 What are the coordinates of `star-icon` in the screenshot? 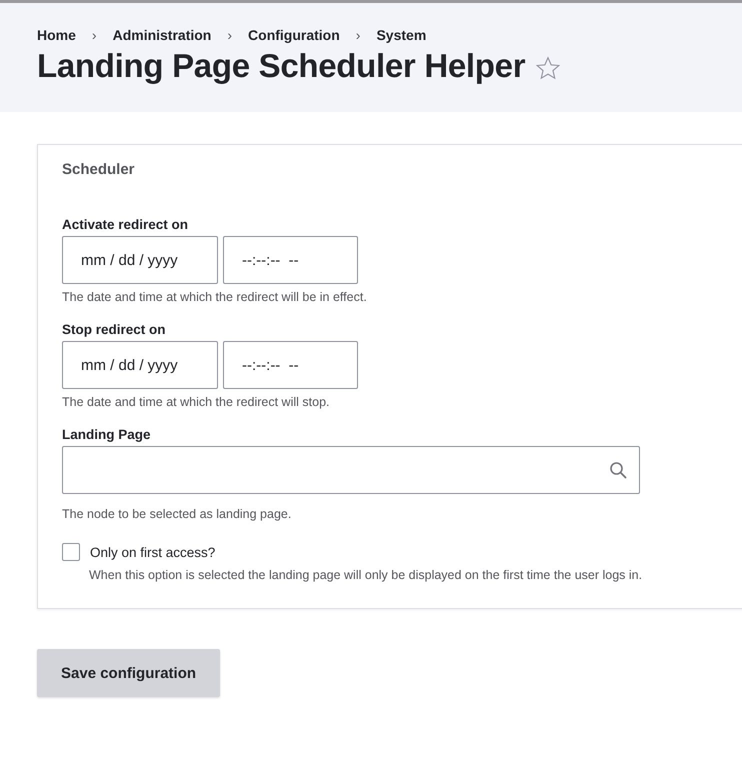 It's located at (548, 68).